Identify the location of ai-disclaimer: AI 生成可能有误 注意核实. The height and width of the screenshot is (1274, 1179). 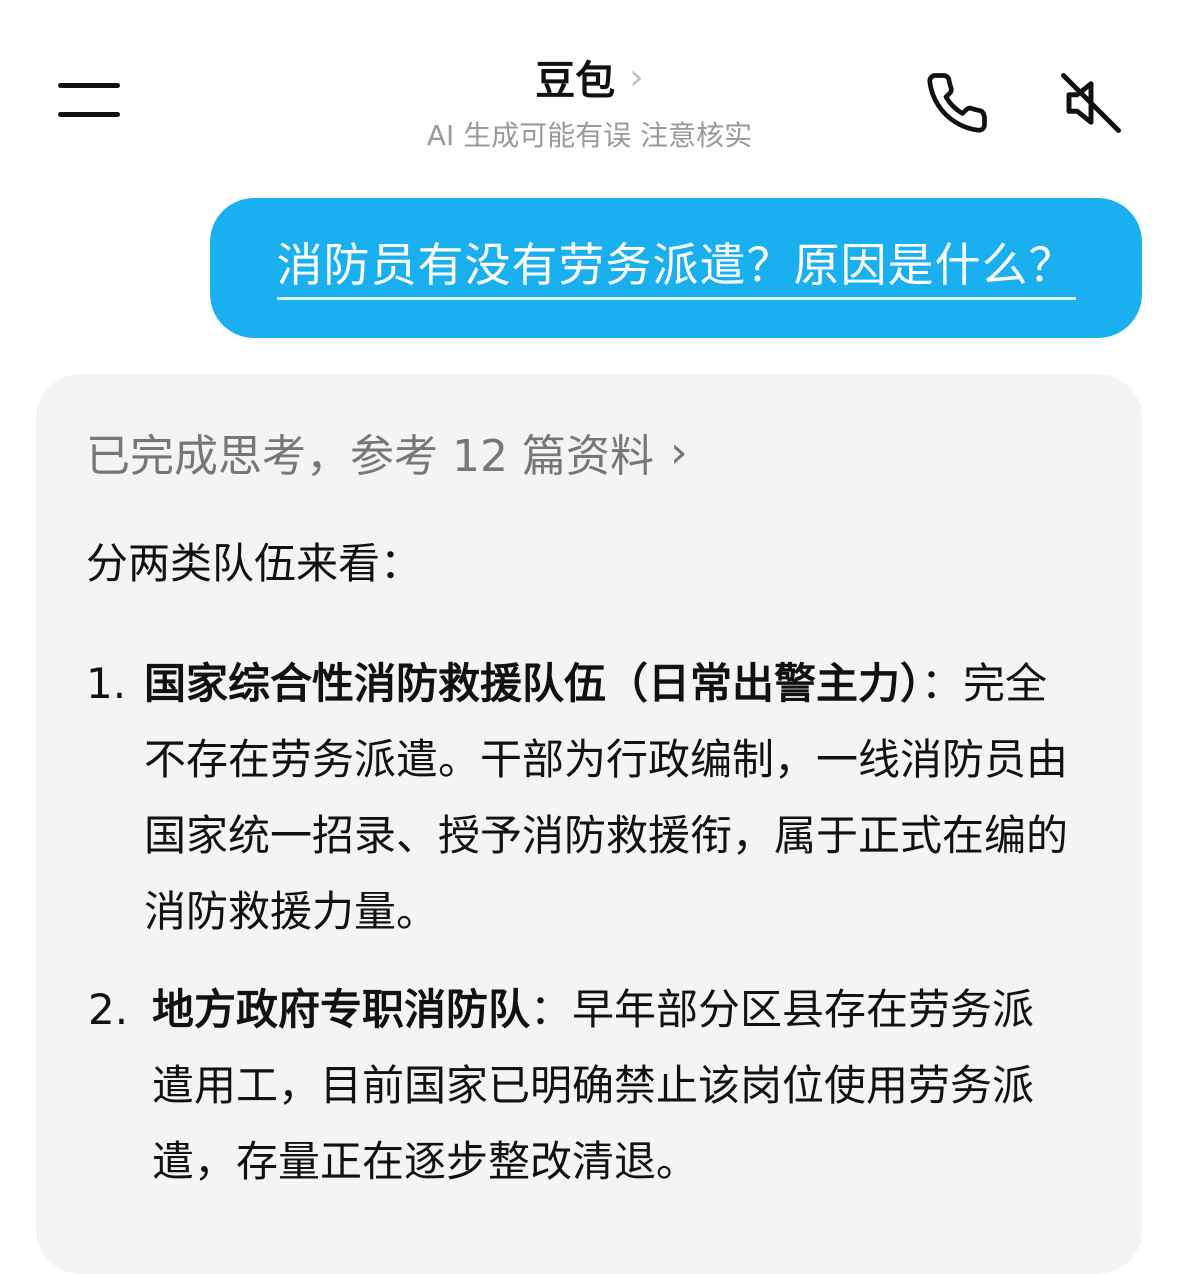
(589, 135).